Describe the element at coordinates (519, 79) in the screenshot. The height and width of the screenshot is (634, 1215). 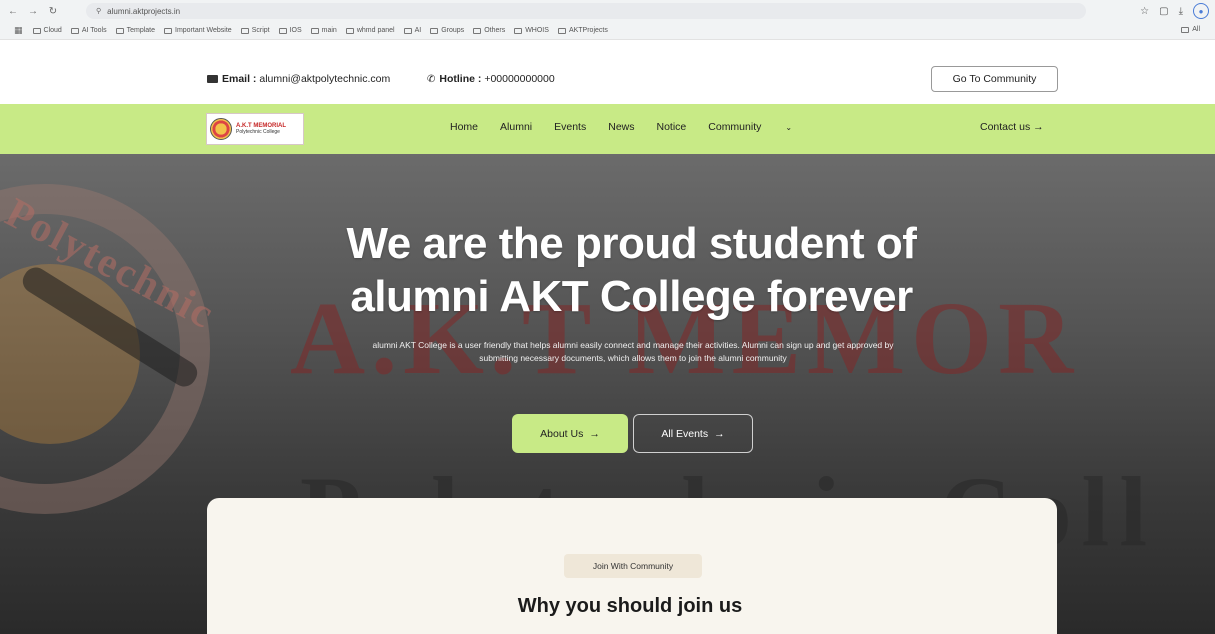
I see `hotline-value: +00000000000` at that location.